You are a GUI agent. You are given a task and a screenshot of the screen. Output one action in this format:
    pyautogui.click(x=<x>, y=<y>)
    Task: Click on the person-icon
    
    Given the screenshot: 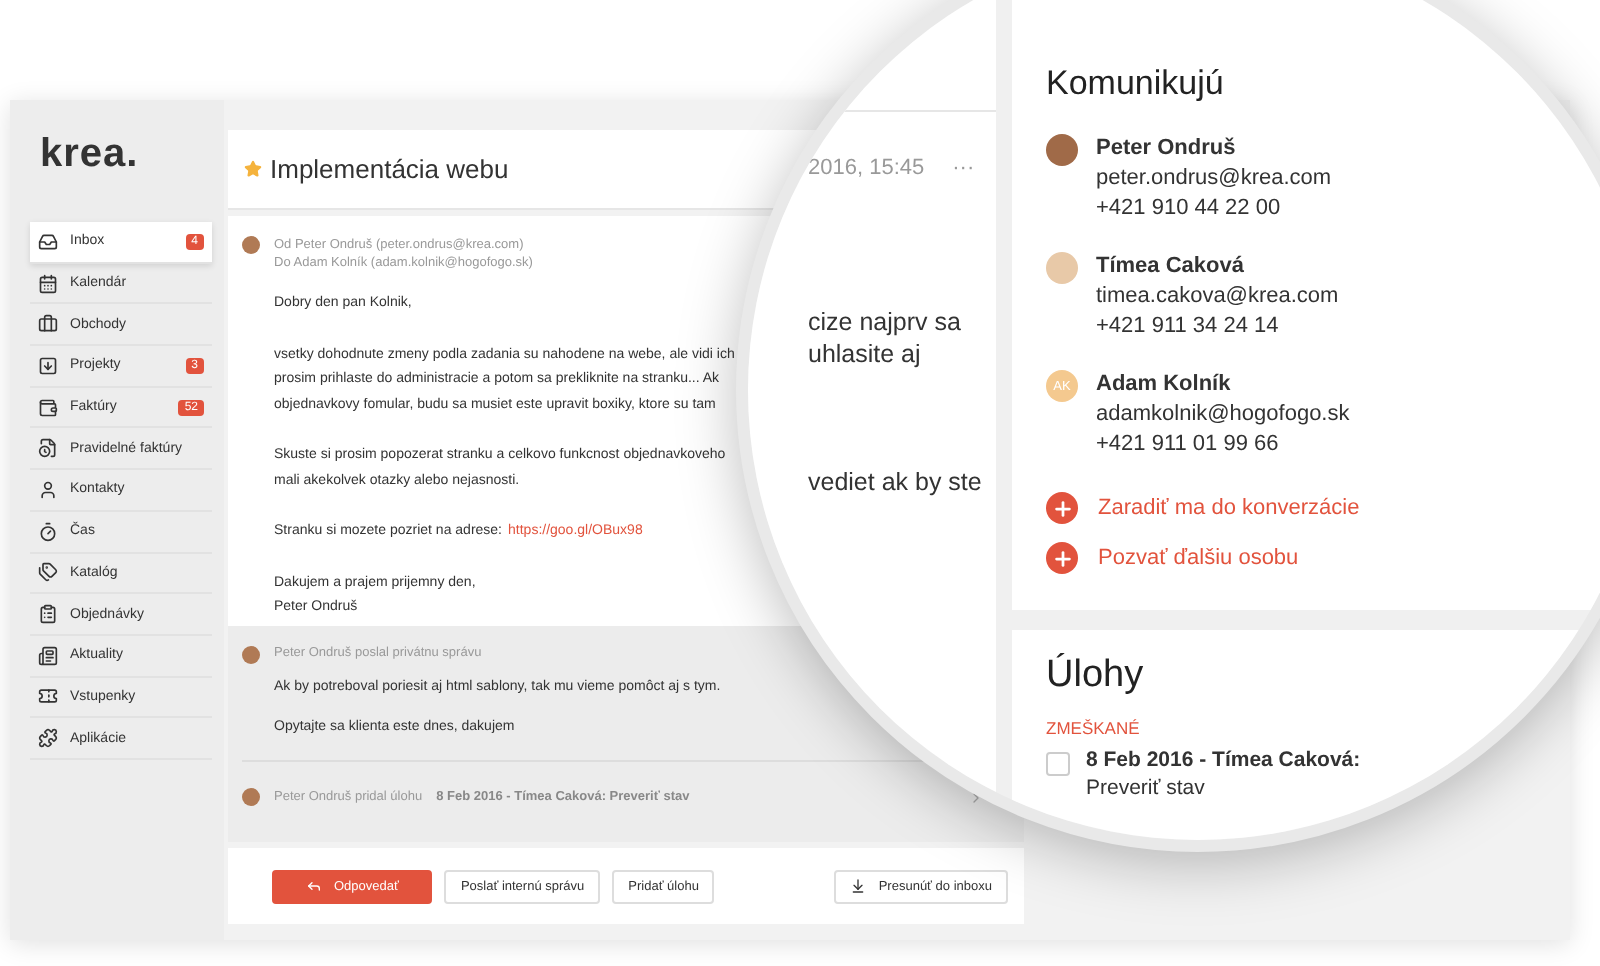 What is the action you would take?
    pyautogui.click(x=48, y=489)
    